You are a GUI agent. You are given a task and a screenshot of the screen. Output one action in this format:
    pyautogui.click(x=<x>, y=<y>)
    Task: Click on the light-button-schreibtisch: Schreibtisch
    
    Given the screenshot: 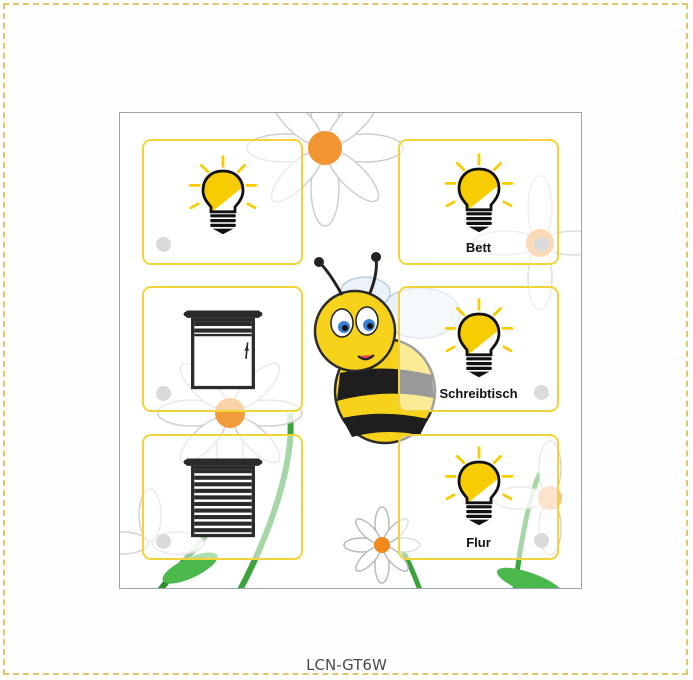 What is the action you would take?
    pyautogui.click(x=478, y=349)
    